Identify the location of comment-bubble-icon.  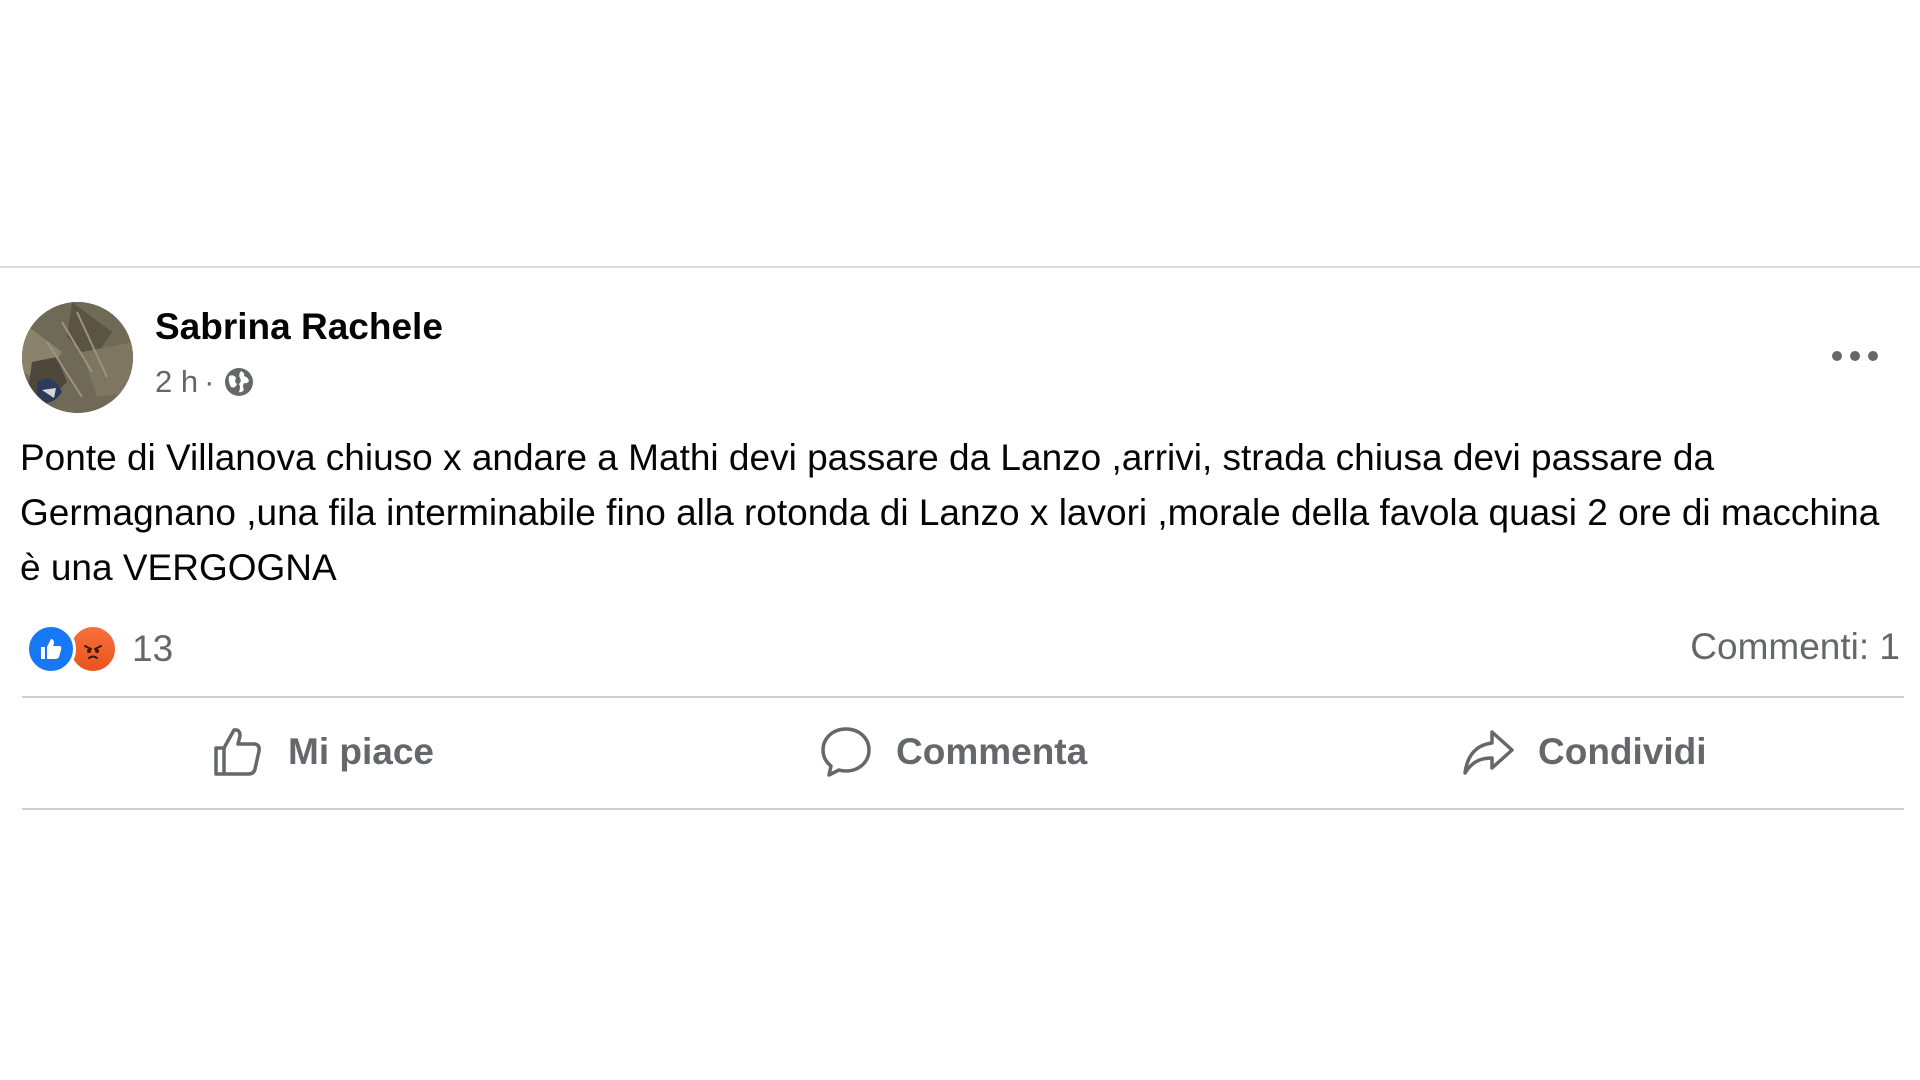
(846, 752).